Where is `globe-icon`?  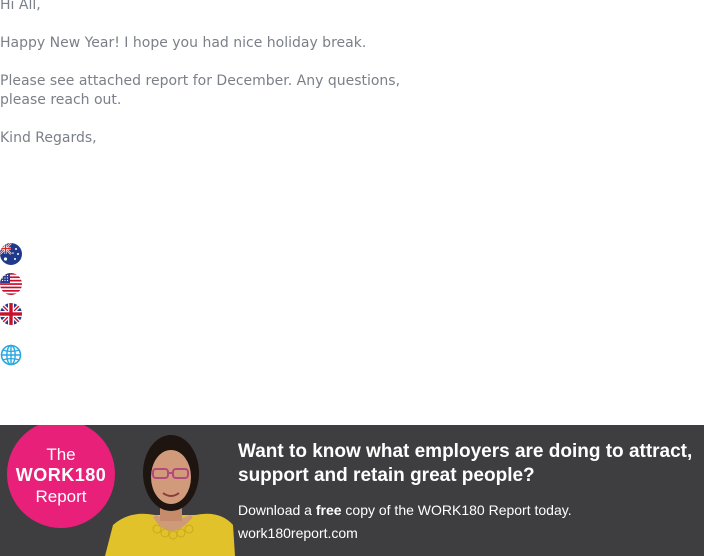
globe-icon is located at coordinates (11, 355).